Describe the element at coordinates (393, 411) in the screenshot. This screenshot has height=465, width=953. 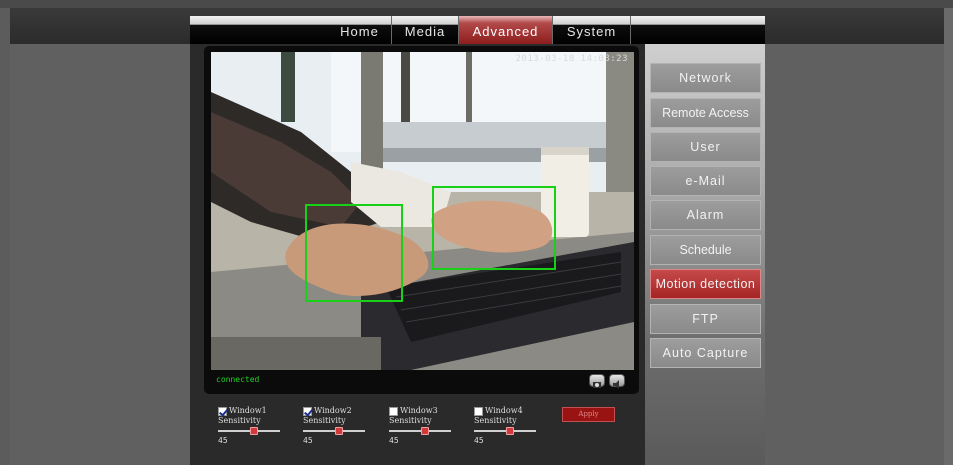
I see `window3-checkbox` at that location.